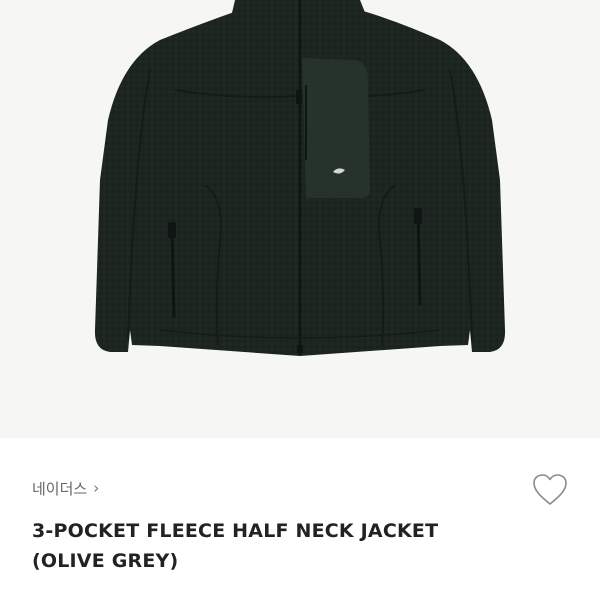 This screenshot has width=600, height=600. What do you see at coordinates (96, 488) in the screenshot?
I see `chevron-right-icon: ›` at bounding box center [96, 488].